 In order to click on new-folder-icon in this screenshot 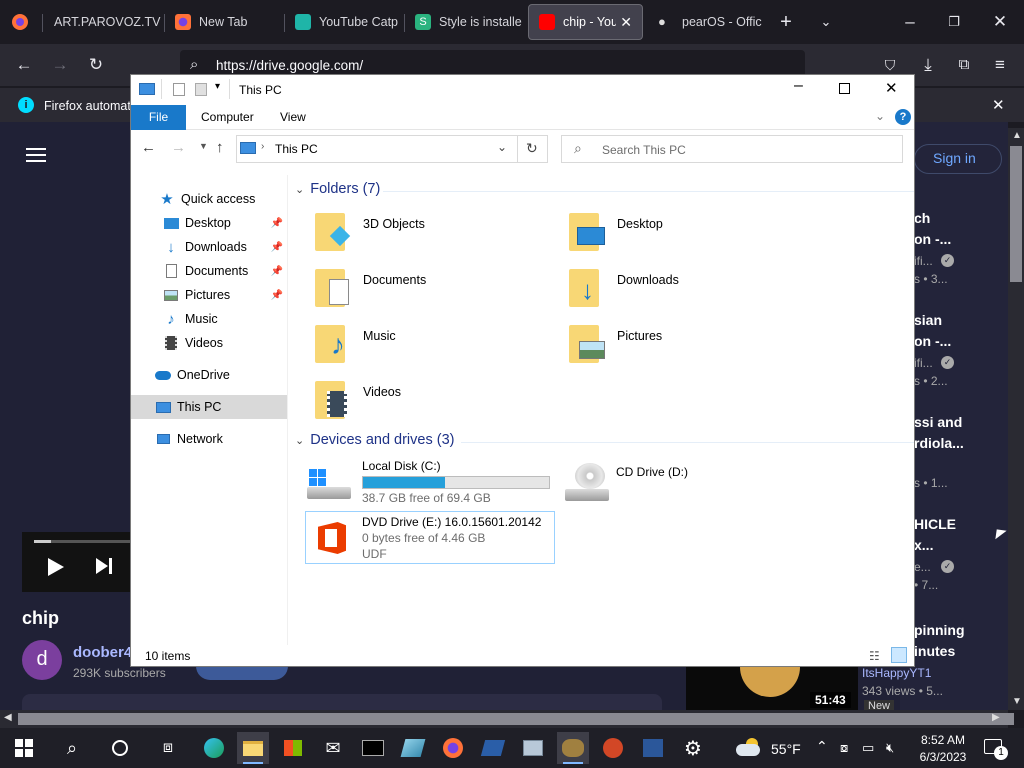, I will do `click(201, 89)`.